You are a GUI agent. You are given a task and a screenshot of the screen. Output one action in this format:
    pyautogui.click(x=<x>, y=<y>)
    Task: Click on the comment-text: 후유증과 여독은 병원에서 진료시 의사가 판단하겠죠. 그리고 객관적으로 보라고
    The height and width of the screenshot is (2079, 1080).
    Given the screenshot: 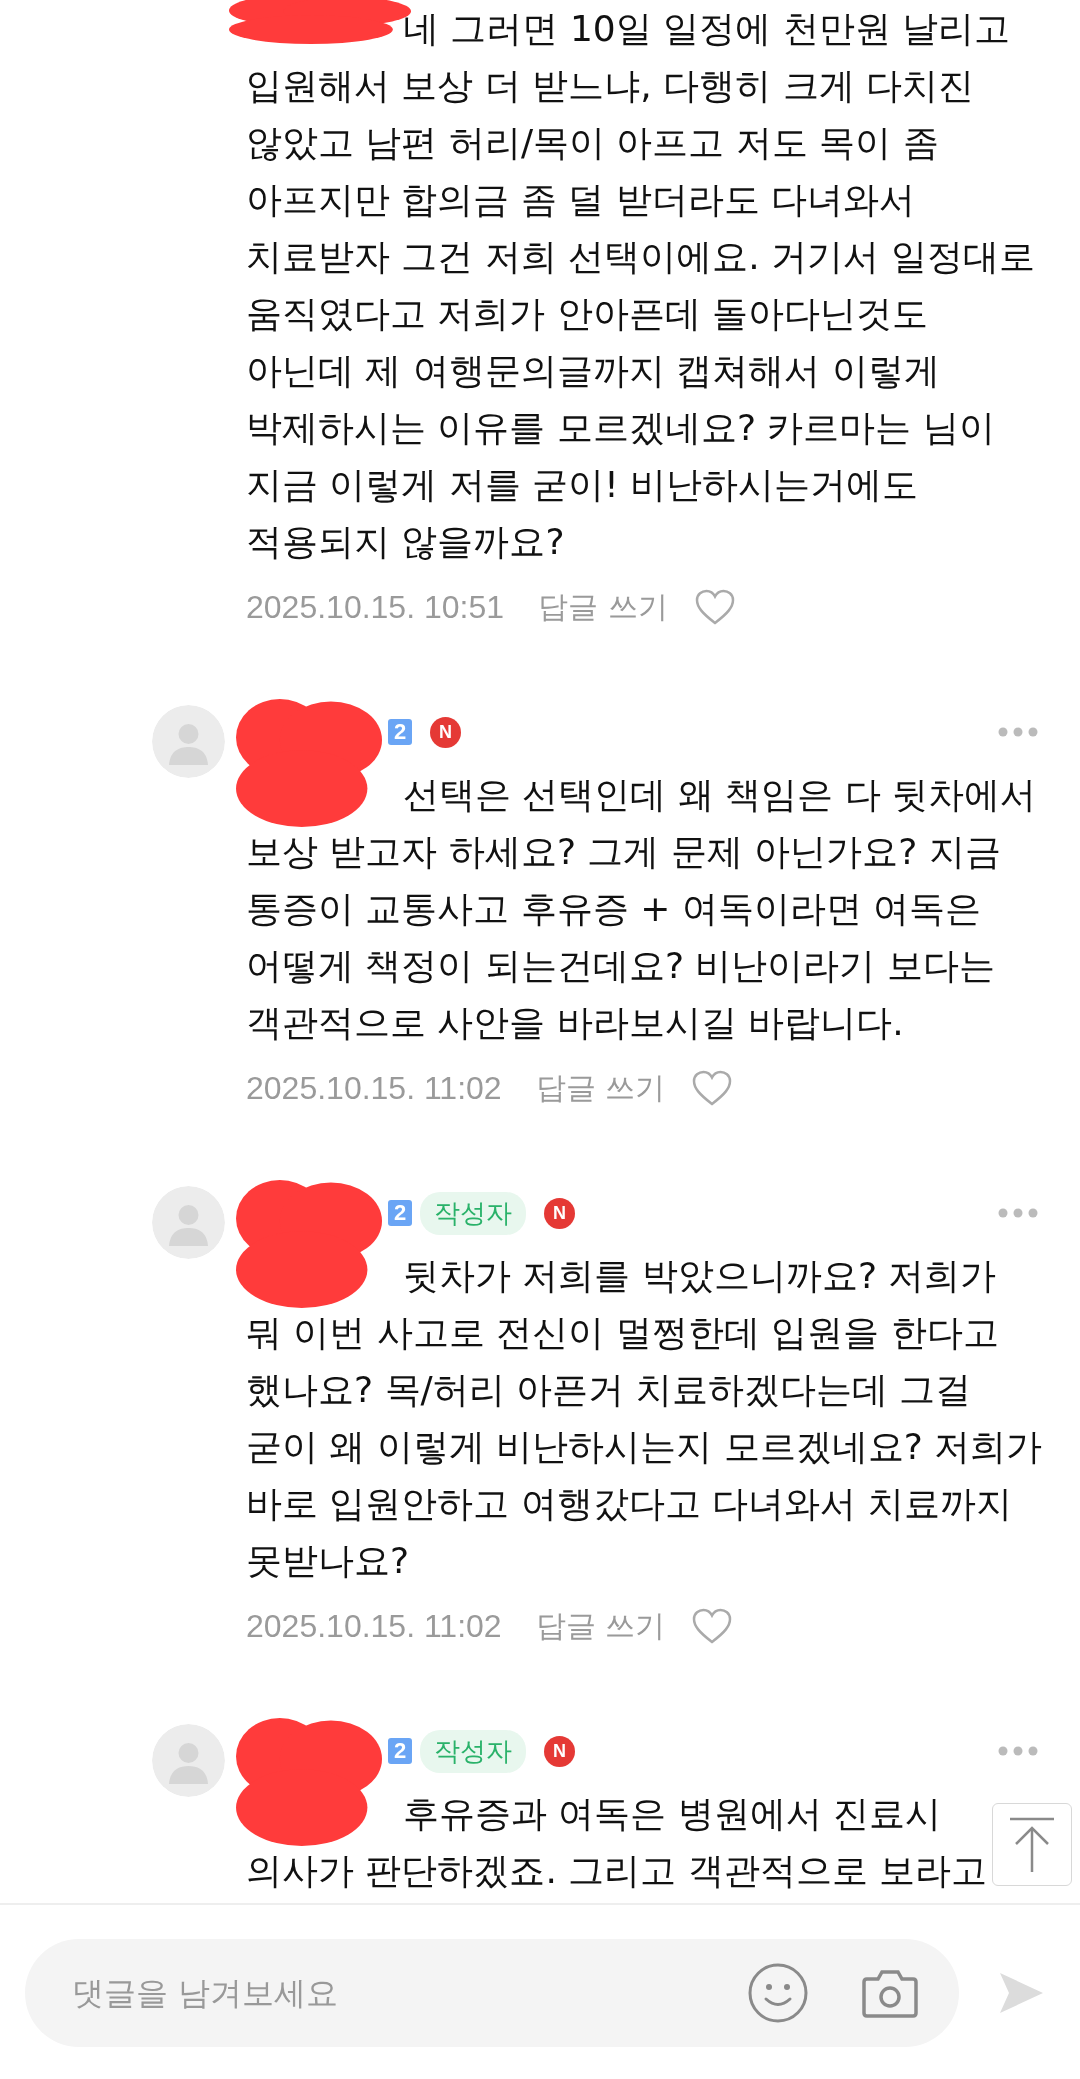 What is the action you would take?
    pyautogui.click(x=617, y=1842)
    